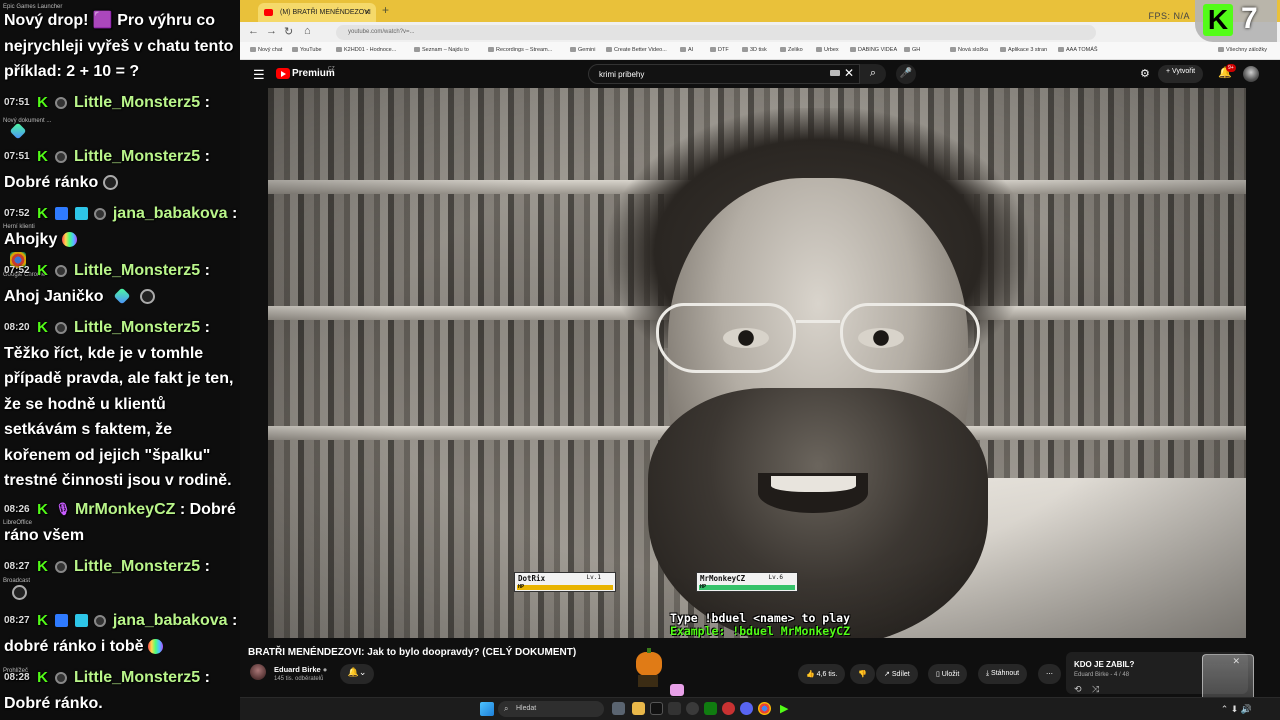  I want to click on duel-player-name: MrMonkeyCZ, so click(723, 578).